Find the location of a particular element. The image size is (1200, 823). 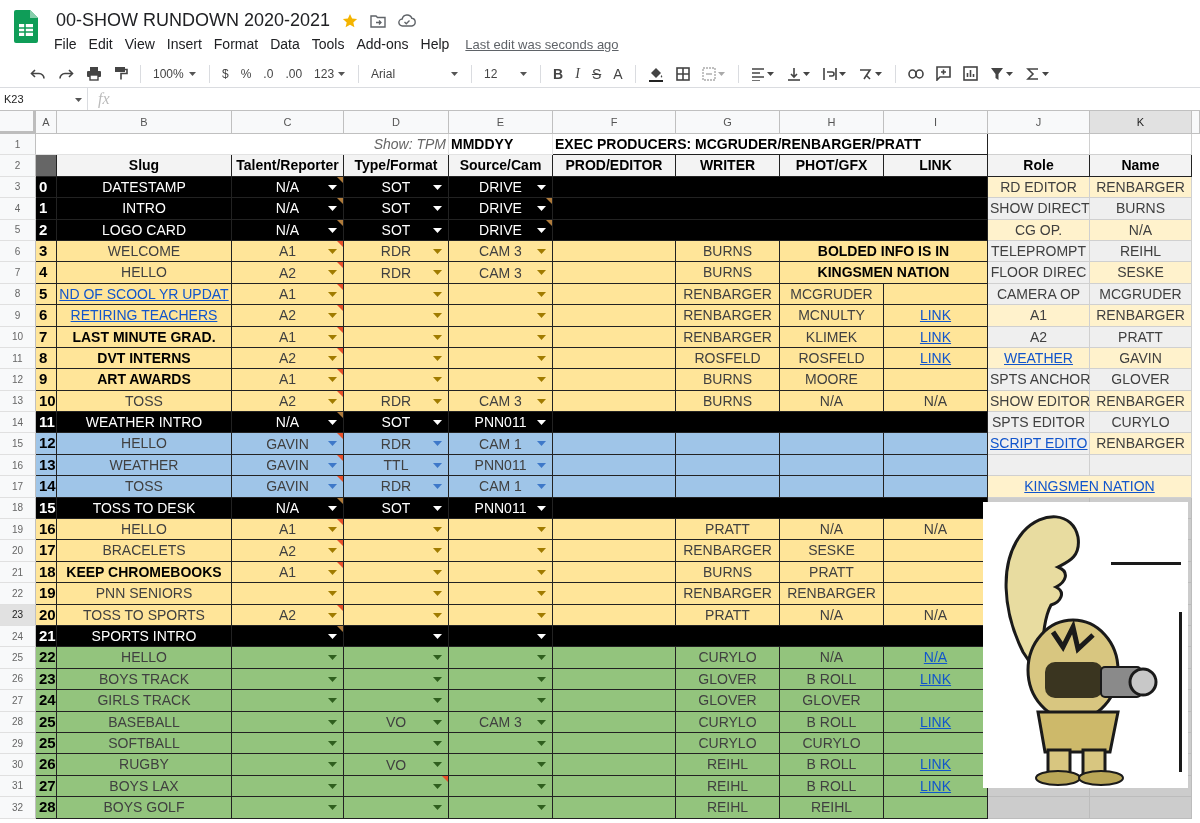

font-size-dropdown: 12 is located at coordinates (506, 73).